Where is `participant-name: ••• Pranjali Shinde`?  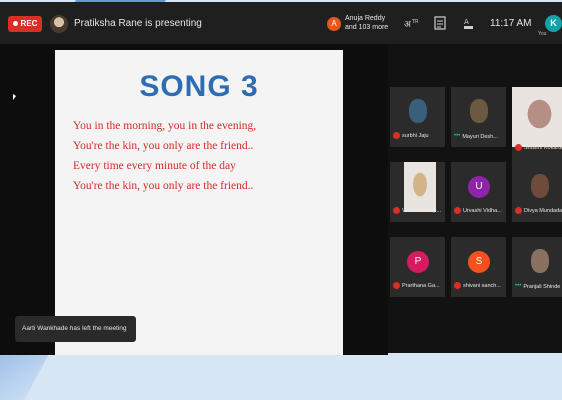
participant-name: ••• Pranjali Shinde is located at coordinates (538, 287).